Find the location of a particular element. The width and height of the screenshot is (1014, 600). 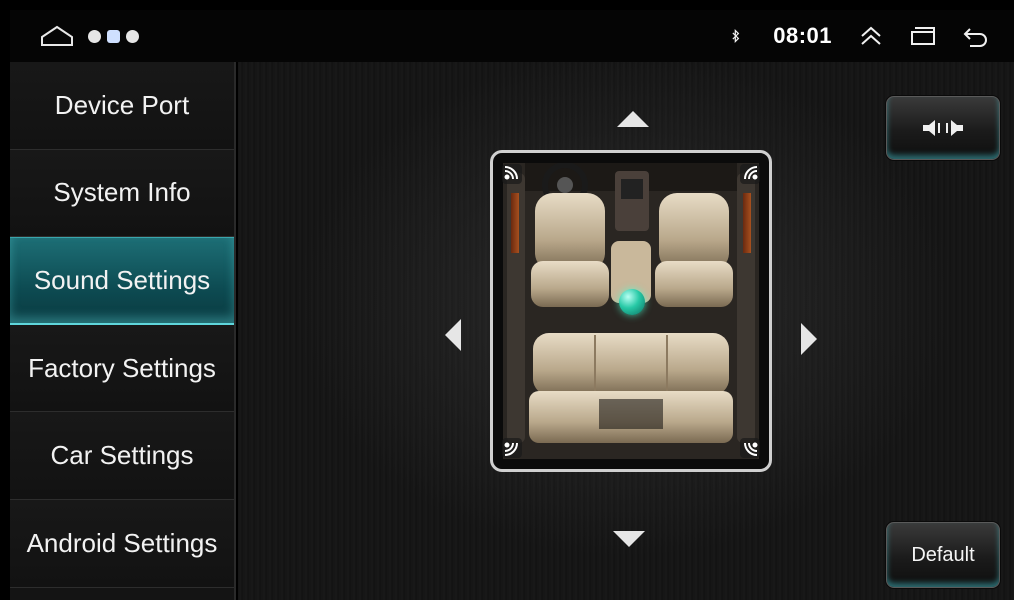

sidebar-item-sound-settings: Sound Settings is located at coordinates (122, 281).